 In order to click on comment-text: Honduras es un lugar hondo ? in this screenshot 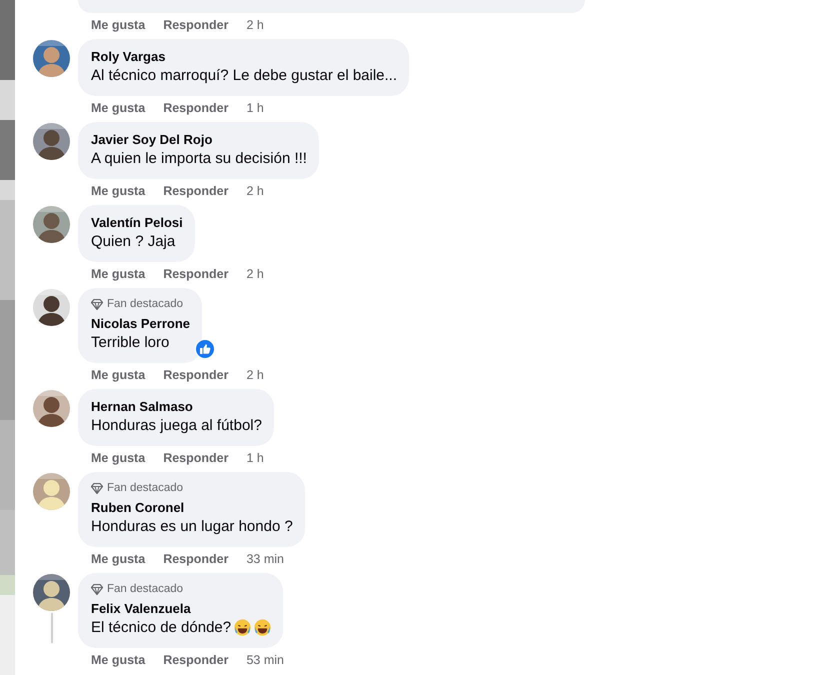, I will do `click(192, 527)`.